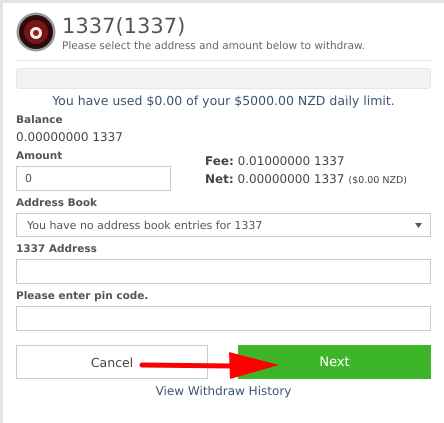  What do you see at coordinates (93, 178) in the screenshot?
I see `amount-field: 0` at bounding box center [93, 178].